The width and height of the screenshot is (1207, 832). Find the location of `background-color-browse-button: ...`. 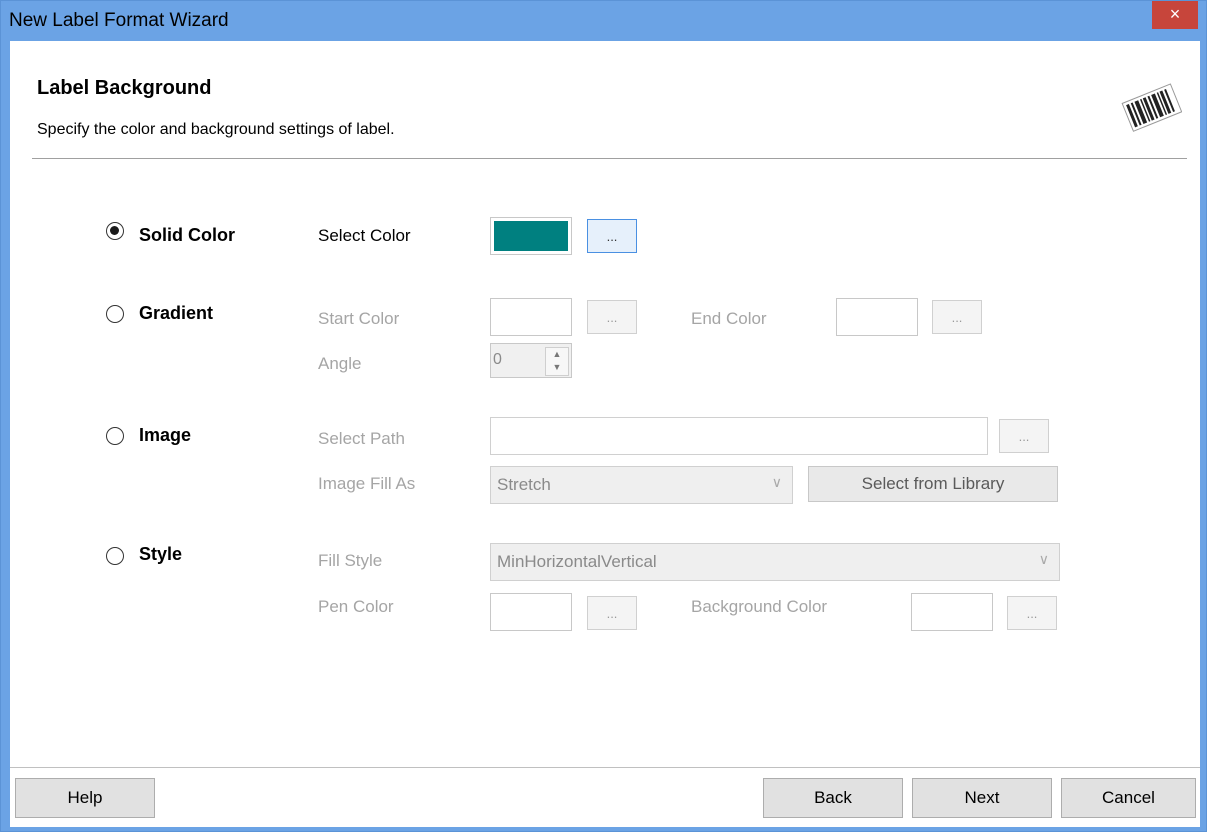

background-color-browse-button: ... is located at coordinates (1032, 613).